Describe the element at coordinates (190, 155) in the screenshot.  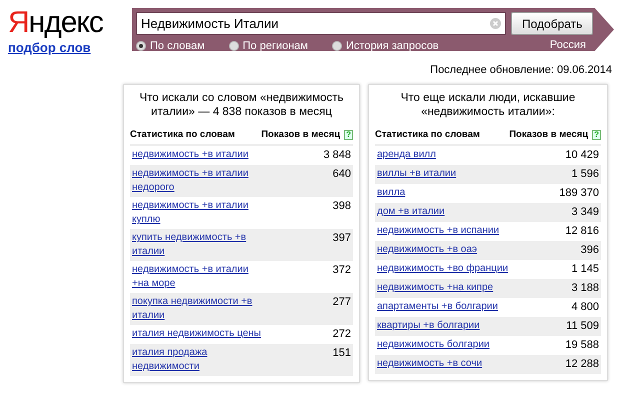
I see `keyword-link: недвижимость +в италии` at that location.